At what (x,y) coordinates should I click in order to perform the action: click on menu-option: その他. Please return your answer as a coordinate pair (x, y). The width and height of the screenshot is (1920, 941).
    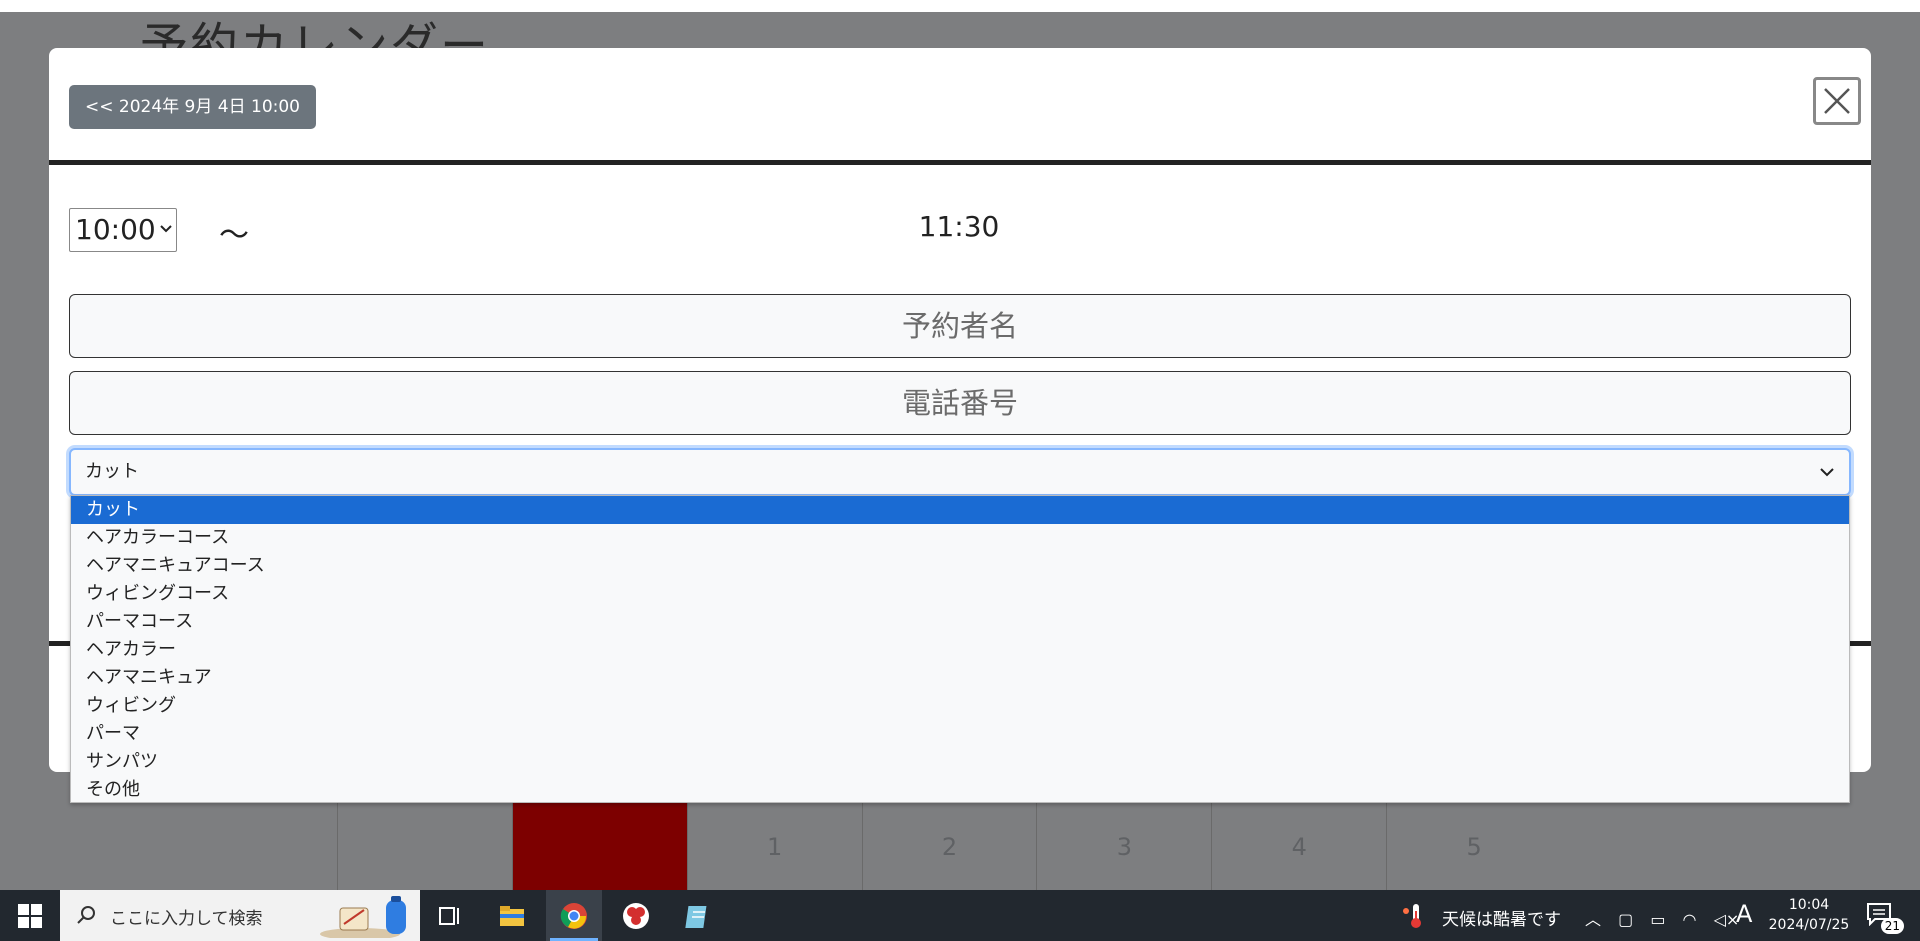
    Looking at the image, I should click on (960, 790).